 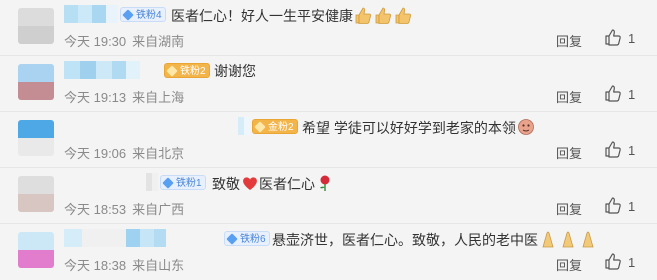 What do you see at coordinates (158, 41) in the screenshot?
I see `location: 来自湖南` at bounding box center [158, 41].